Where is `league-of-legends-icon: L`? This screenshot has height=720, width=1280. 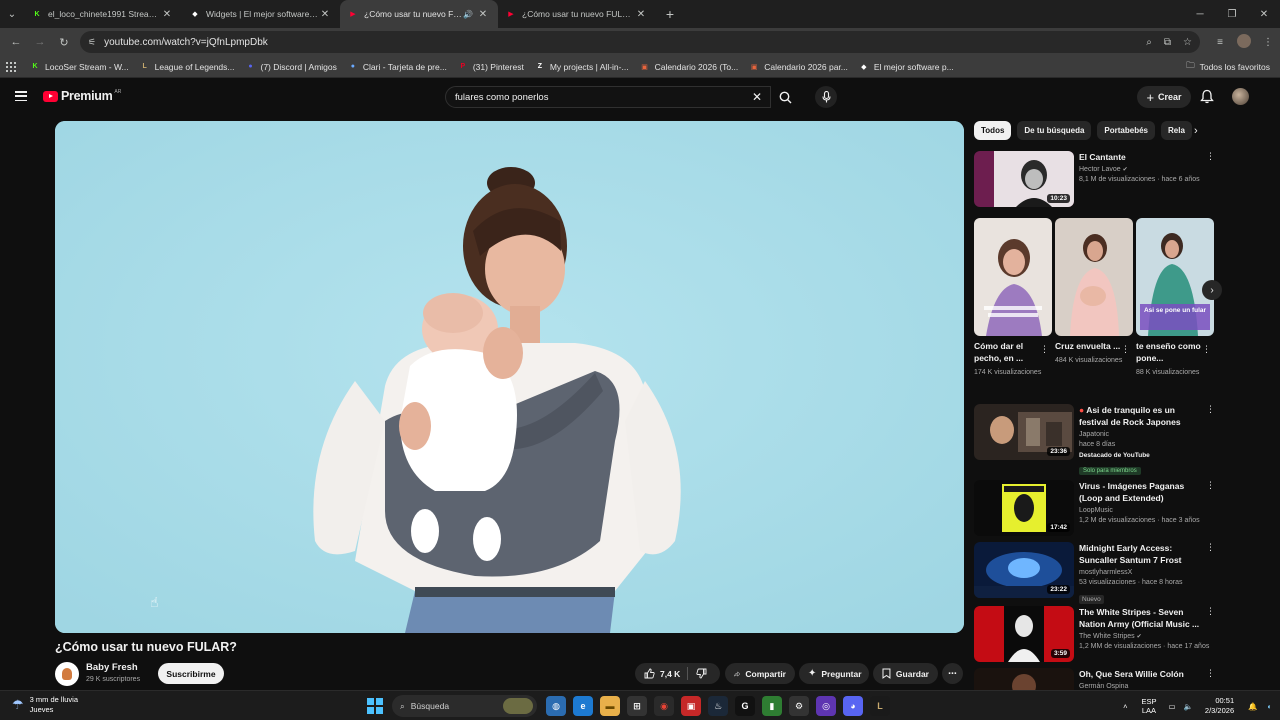 league-of-legends-icon: L is located at coordinates (880, 706).